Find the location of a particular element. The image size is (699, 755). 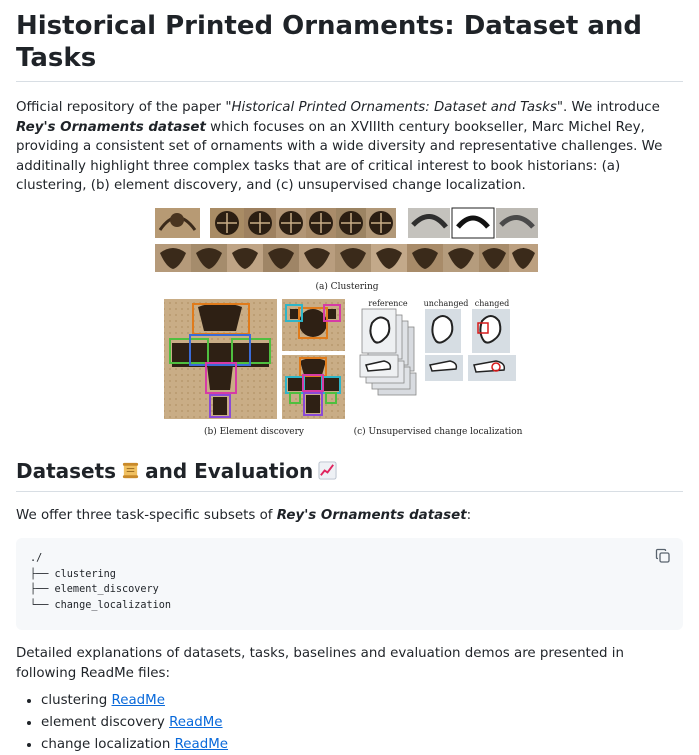

list-item-label: change localization is located at coordinates (108, 744).